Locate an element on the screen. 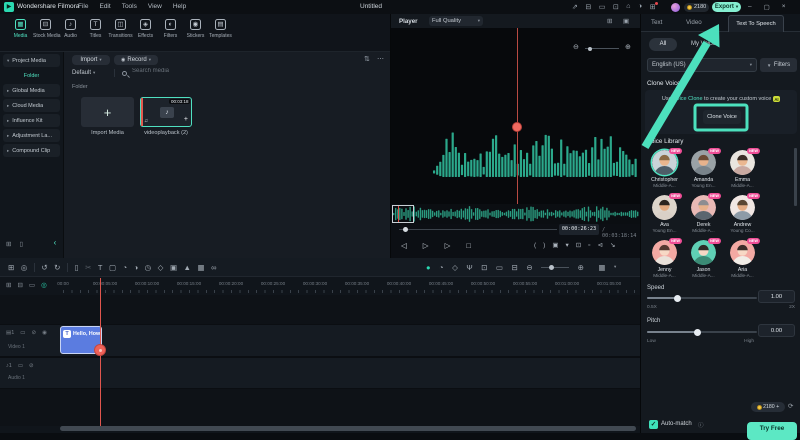 The width and height of the screenshot is (800, 440). marker-icon: ▭ is located at coordinates (32, 285).